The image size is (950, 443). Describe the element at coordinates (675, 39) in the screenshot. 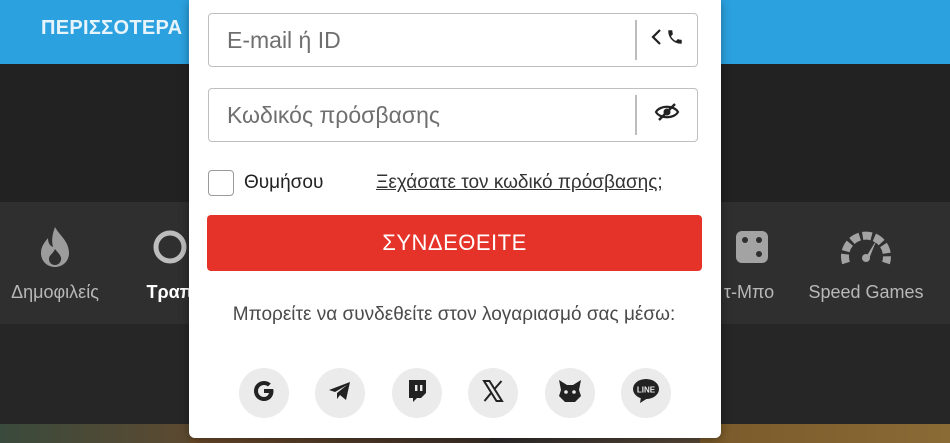

I see `phone-icon` at that location.